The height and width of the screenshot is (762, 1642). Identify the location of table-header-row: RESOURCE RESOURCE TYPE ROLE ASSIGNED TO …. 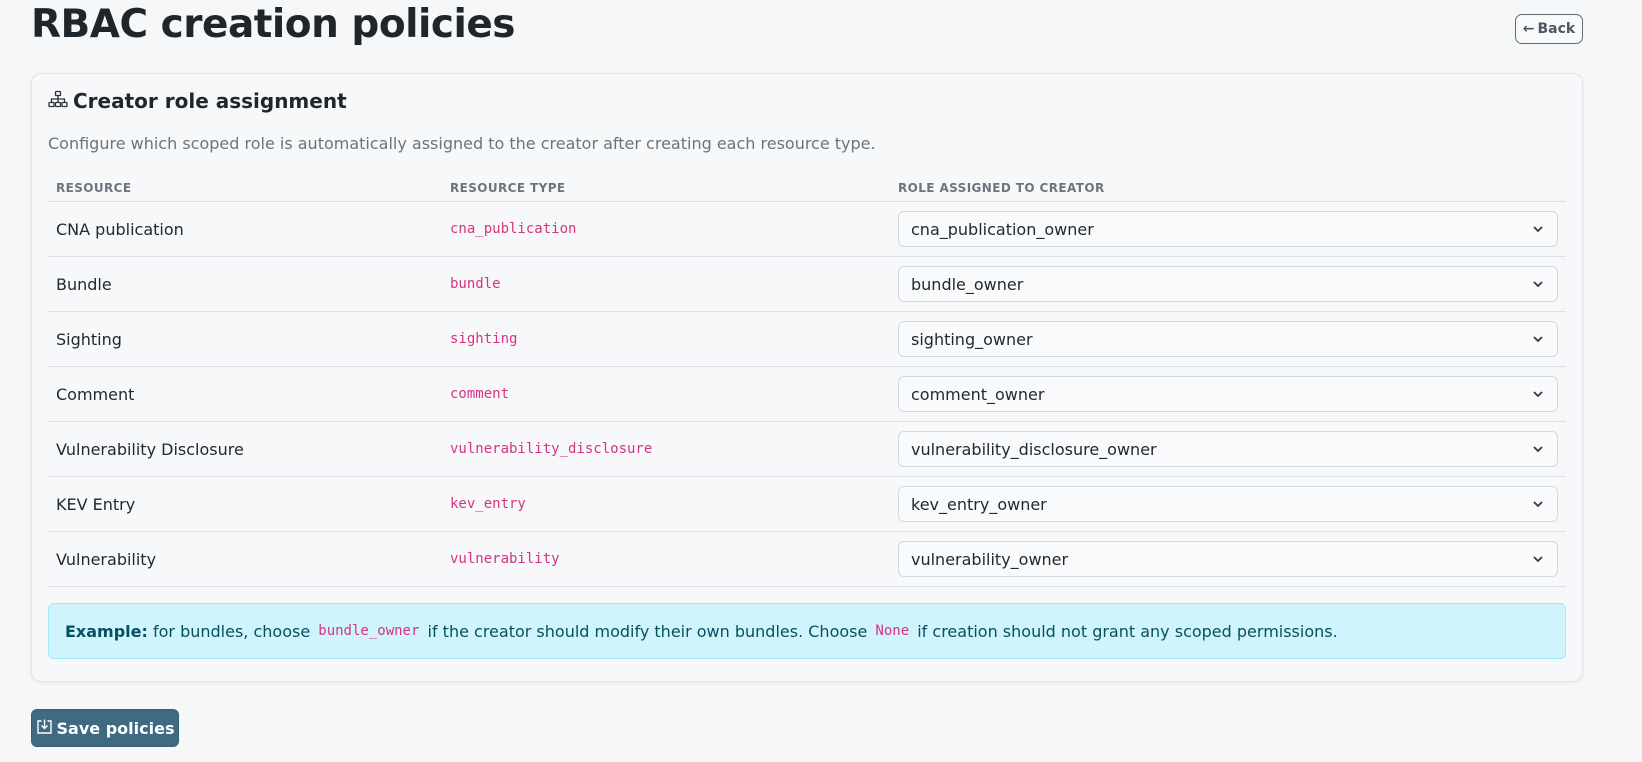
(807, 188).